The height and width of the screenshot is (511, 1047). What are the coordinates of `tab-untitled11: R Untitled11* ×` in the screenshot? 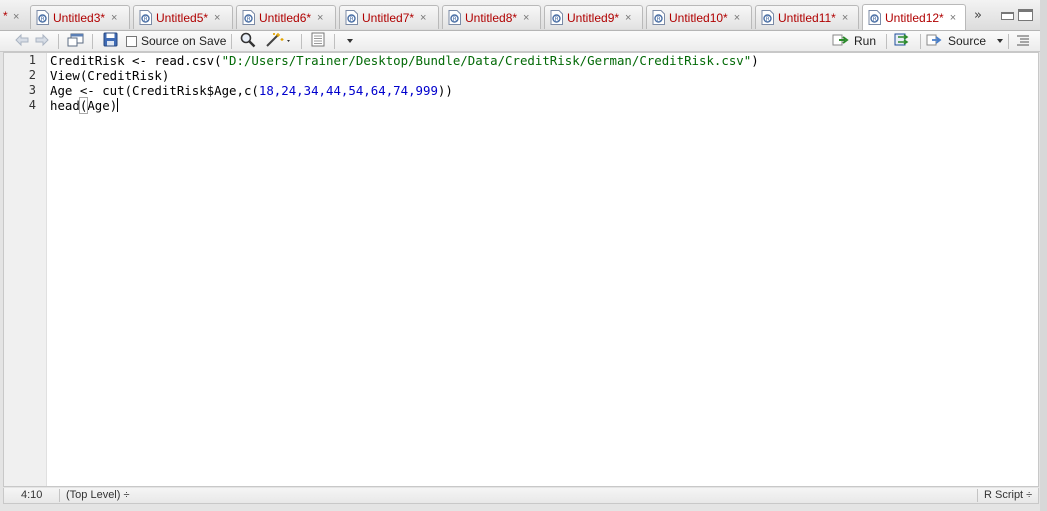 It's located at (807, 17).